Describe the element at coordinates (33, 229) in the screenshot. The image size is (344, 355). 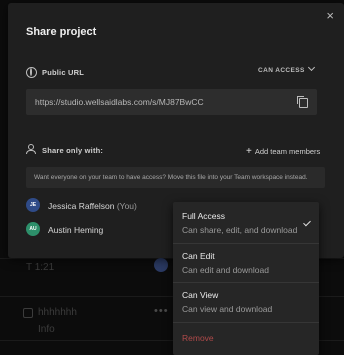
I see `avatar: AU` at that location.